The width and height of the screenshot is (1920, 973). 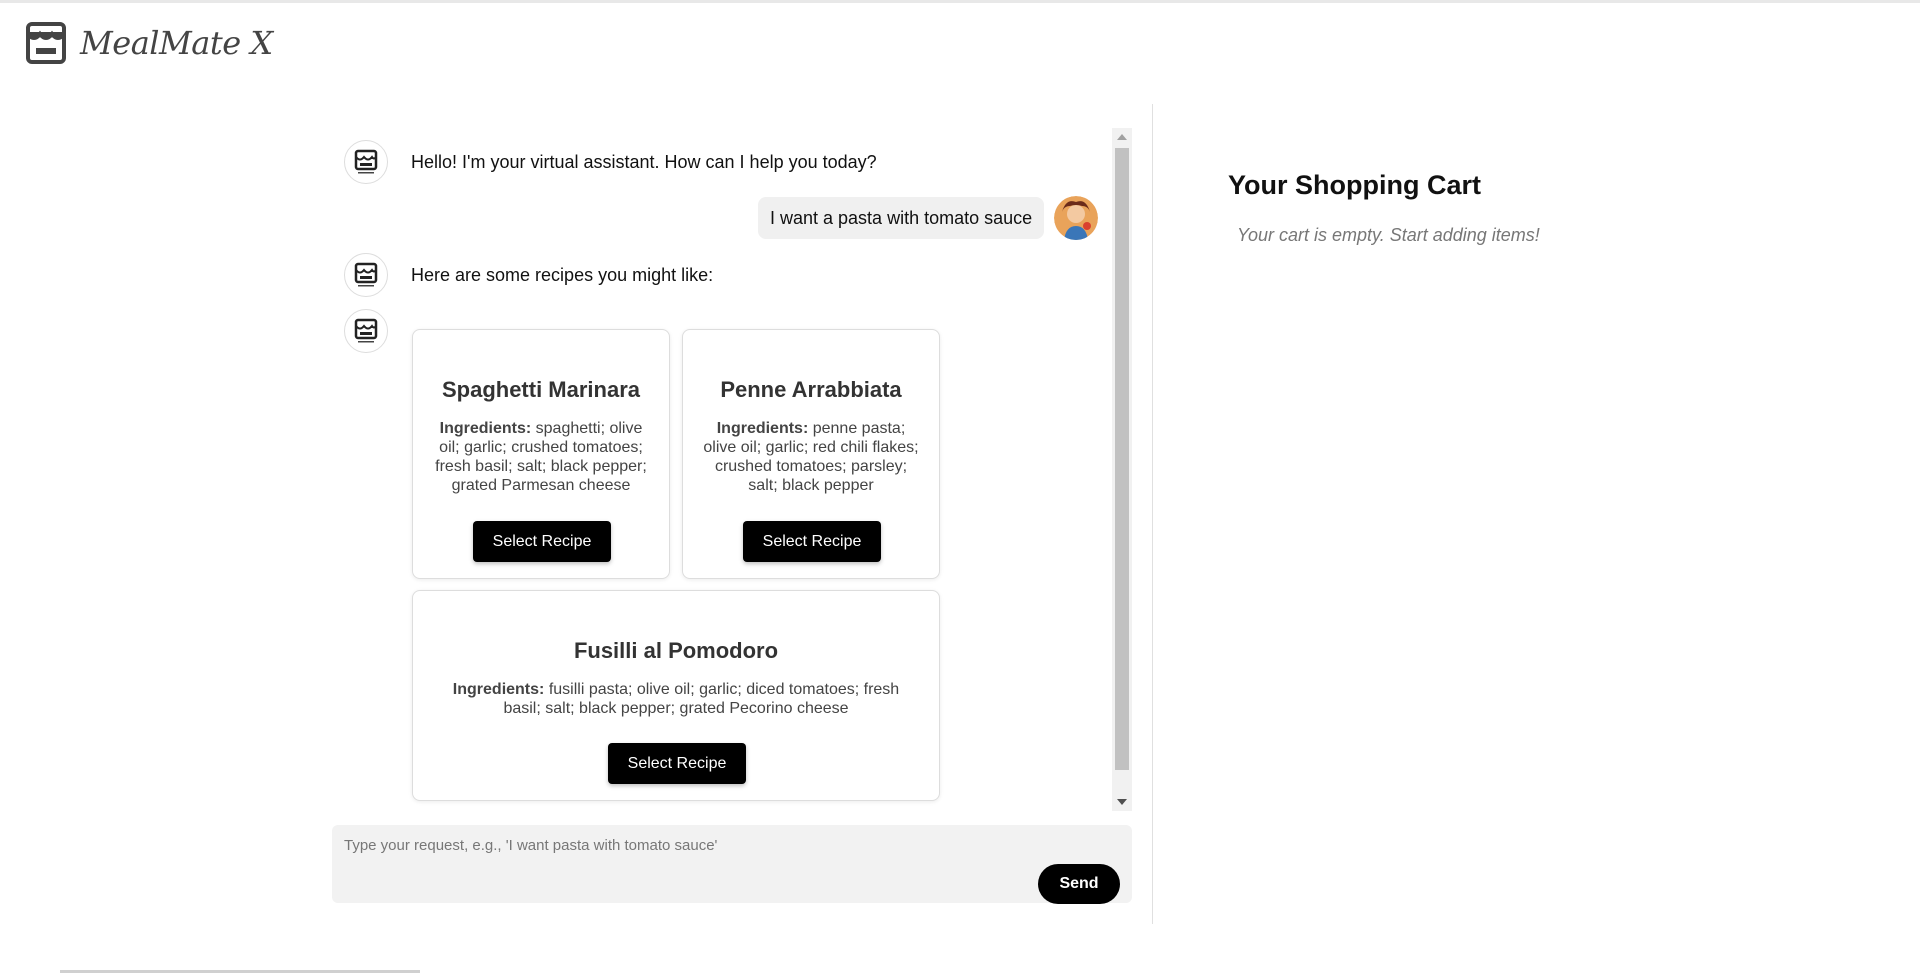 What do you see at coordinates (562, 274) in the screenshot?
I see `bot-message-text: Here are some recipes you might like:` at bounding box center [562, 274].